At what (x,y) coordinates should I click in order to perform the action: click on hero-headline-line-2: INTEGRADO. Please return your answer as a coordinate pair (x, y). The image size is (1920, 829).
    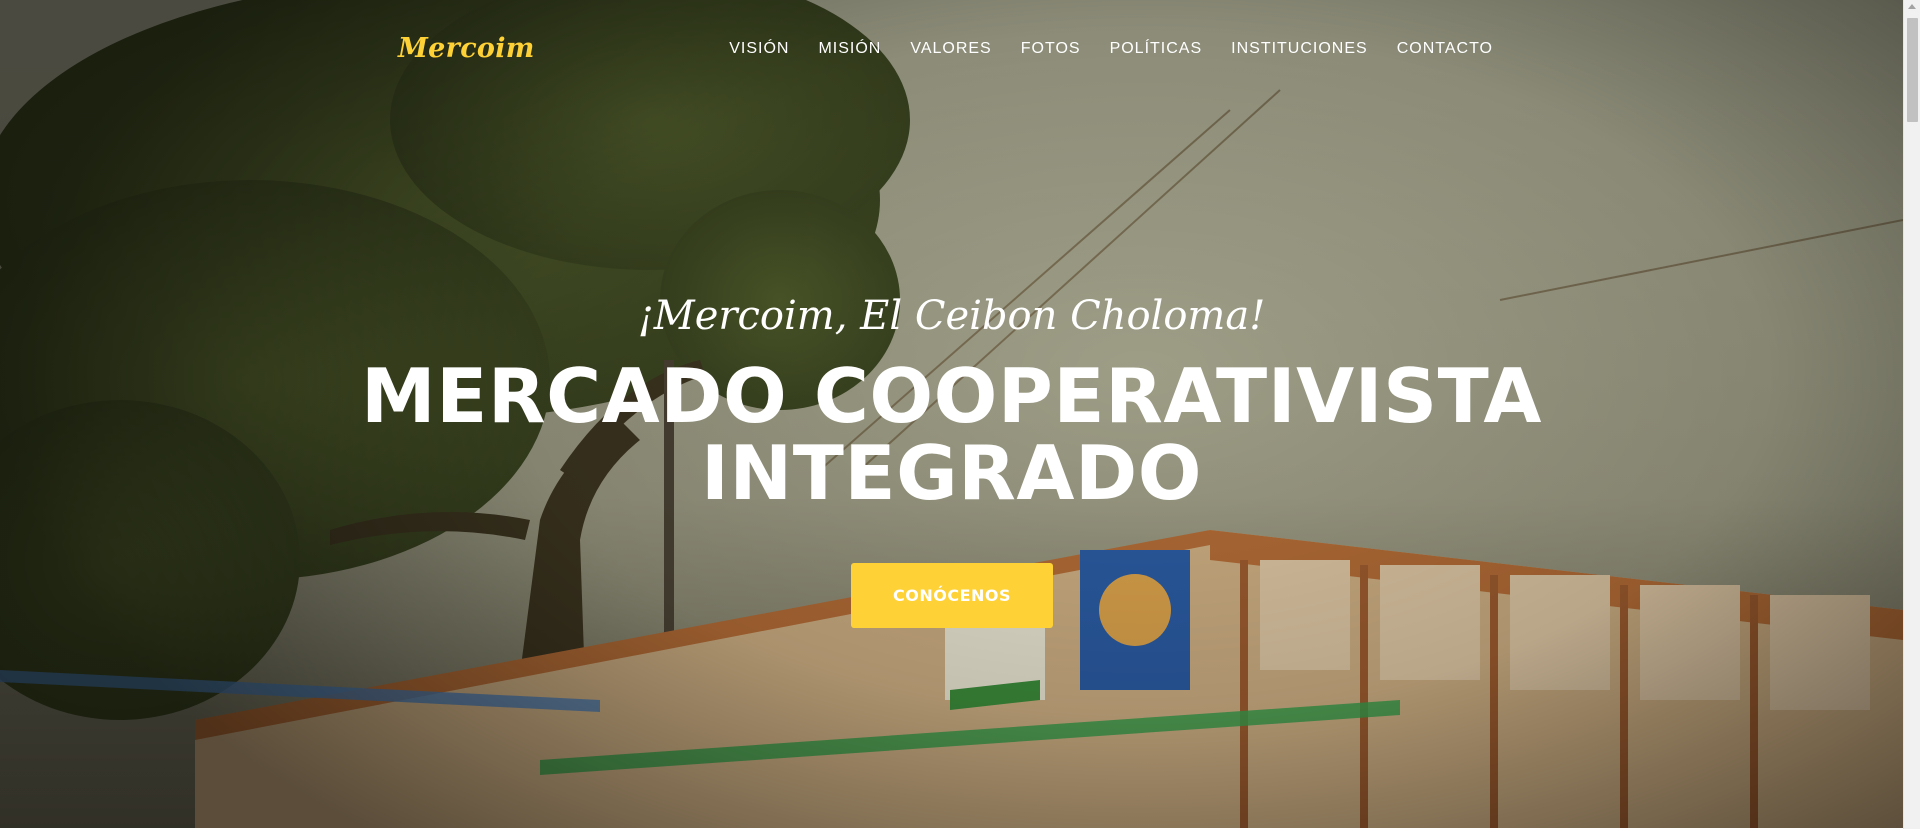
    Looking at the image, I should click on (951, 473).